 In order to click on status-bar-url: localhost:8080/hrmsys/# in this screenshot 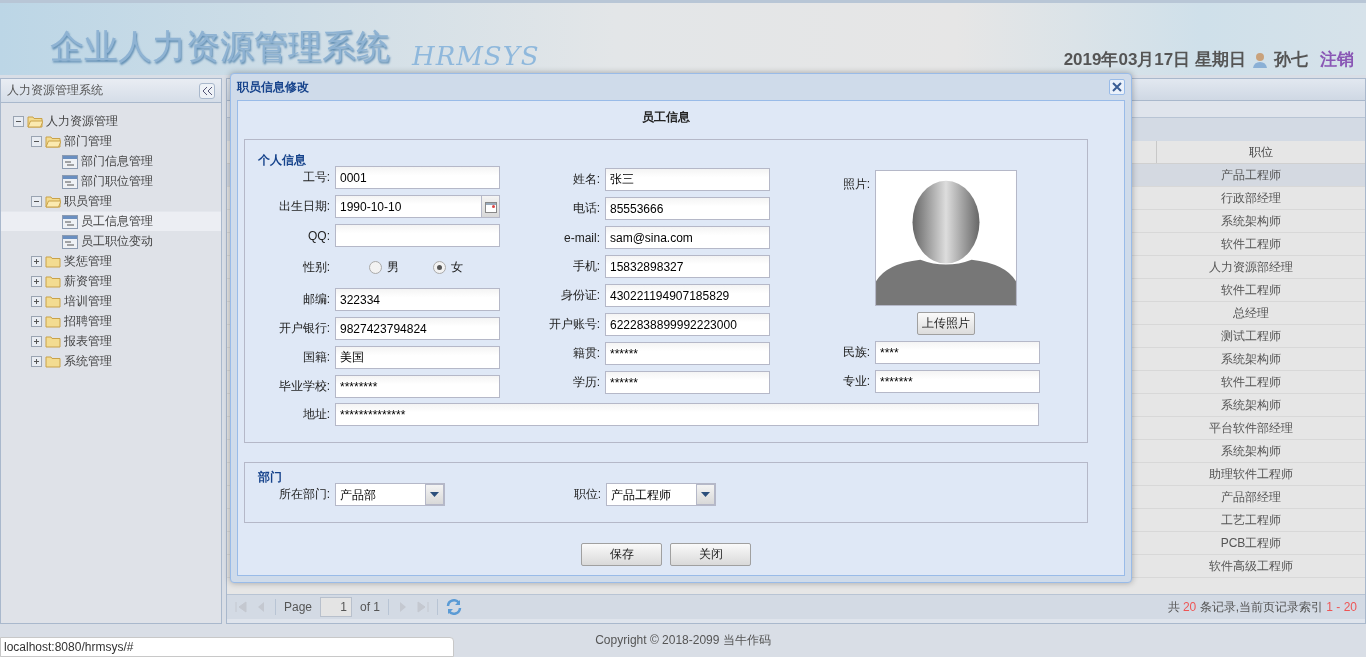, I will do `click(227, 647)`.